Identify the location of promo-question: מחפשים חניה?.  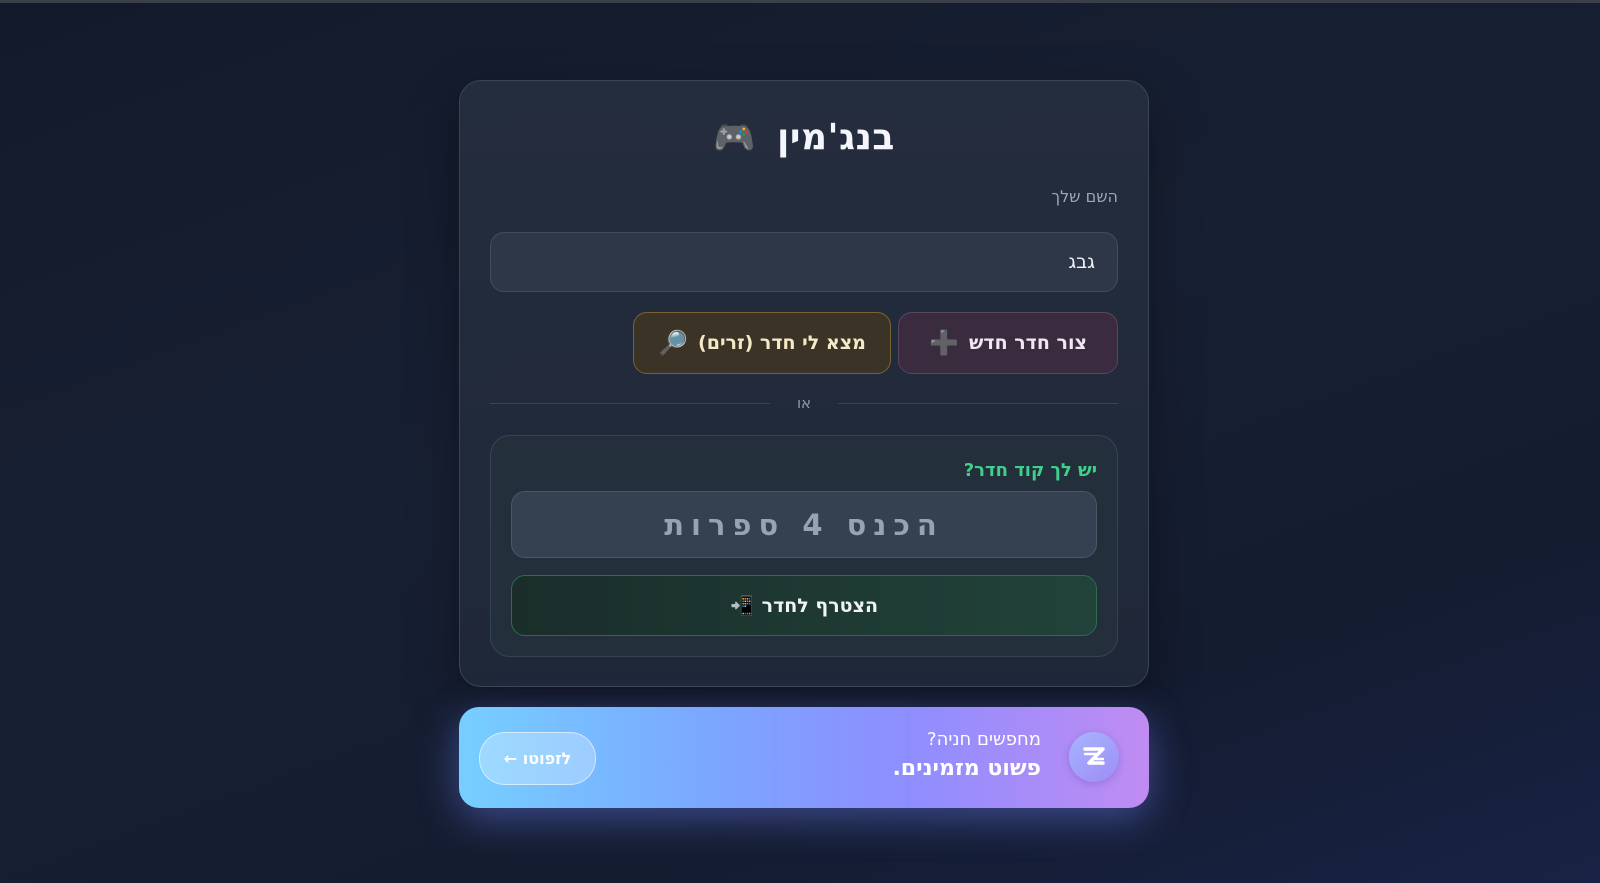
(984, 739).